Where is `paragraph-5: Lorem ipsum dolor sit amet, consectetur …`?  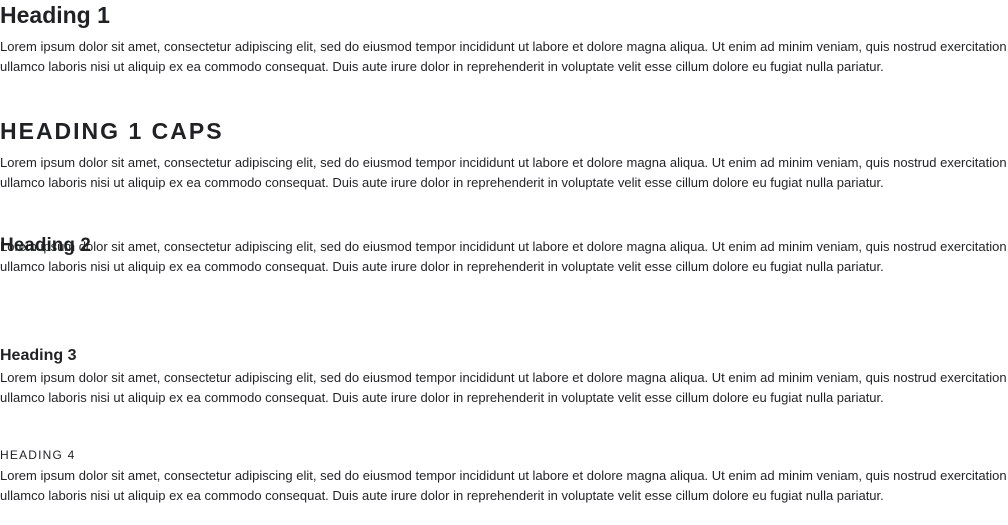 paragraph-5: Lorem ipsum dolor sit amet, consectetur … is located at coordinates (503, 485).